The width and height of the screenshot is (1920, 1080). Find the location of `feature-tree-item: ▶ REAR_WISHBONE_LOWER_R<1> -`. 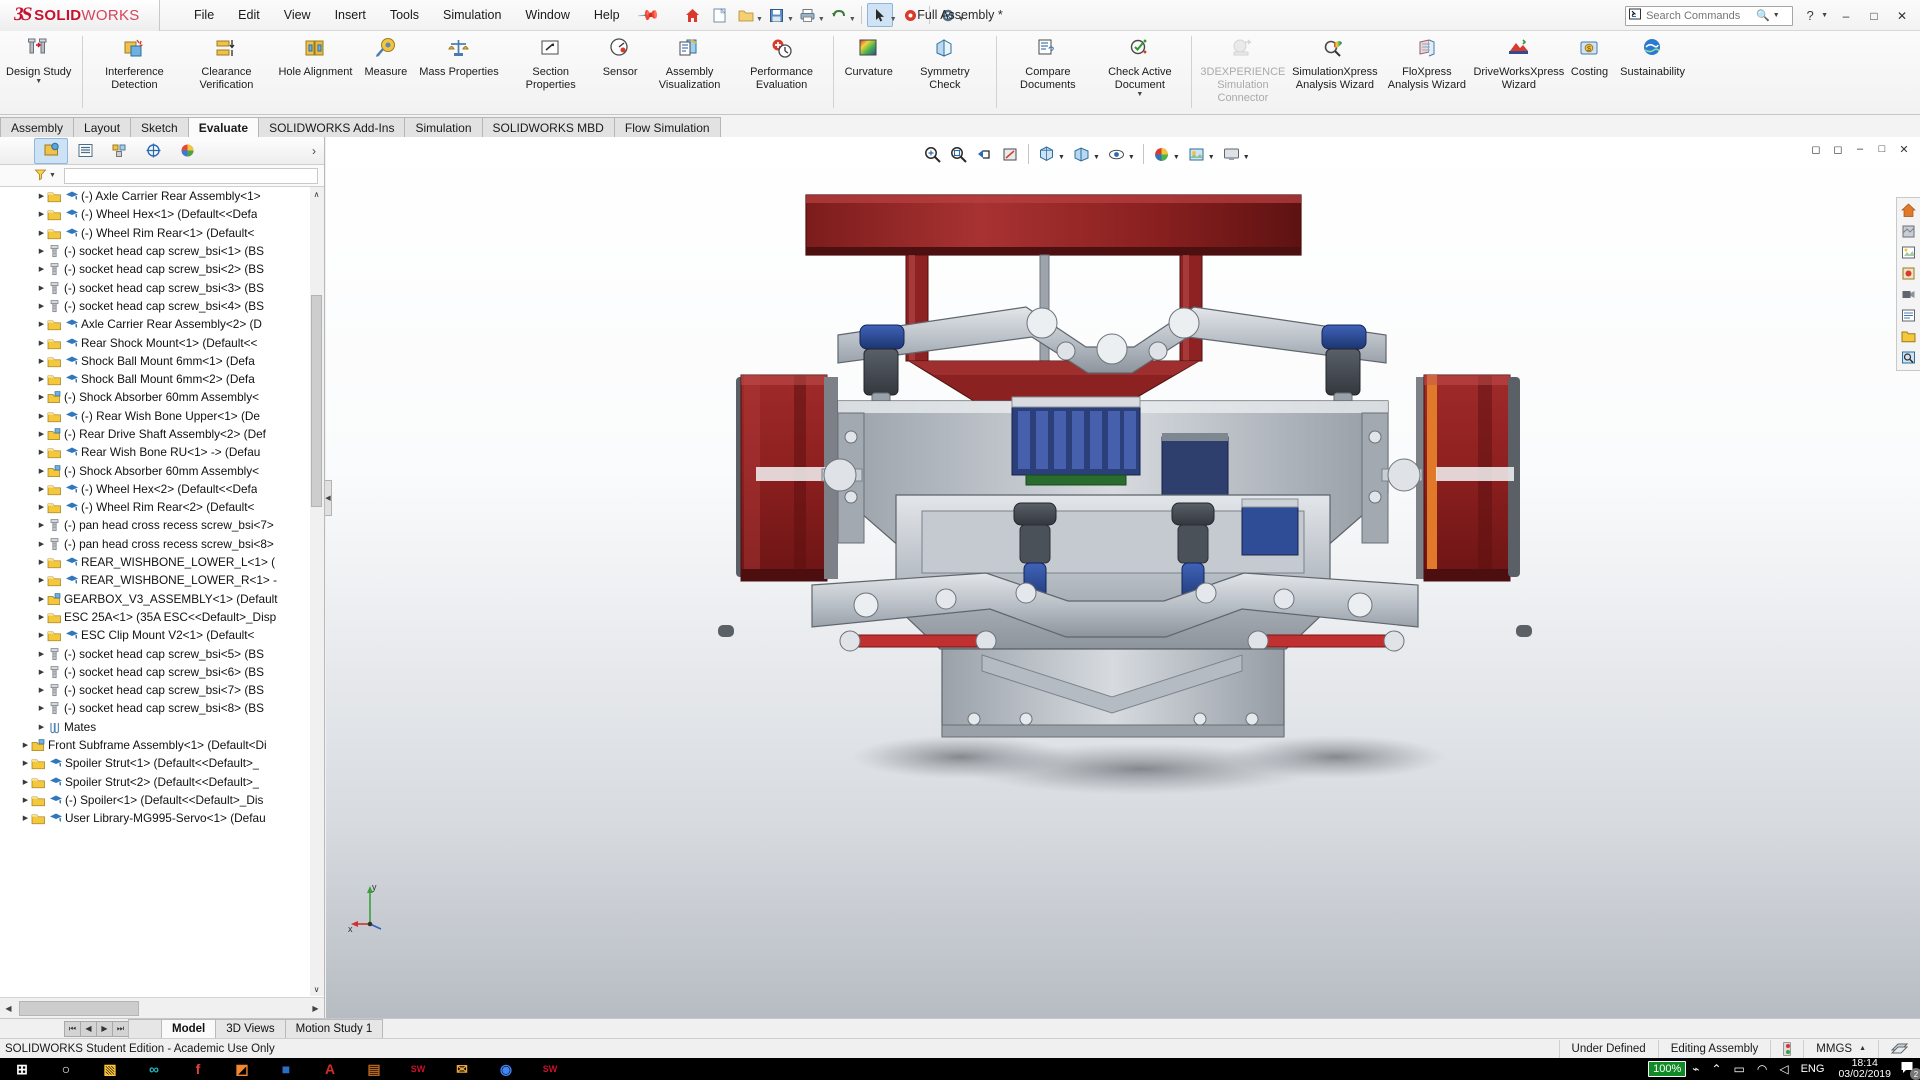

feature-tree-item: ▶ REAR_WISHBONE_LOWER_R<1> - is located at coordinates (162, 580).